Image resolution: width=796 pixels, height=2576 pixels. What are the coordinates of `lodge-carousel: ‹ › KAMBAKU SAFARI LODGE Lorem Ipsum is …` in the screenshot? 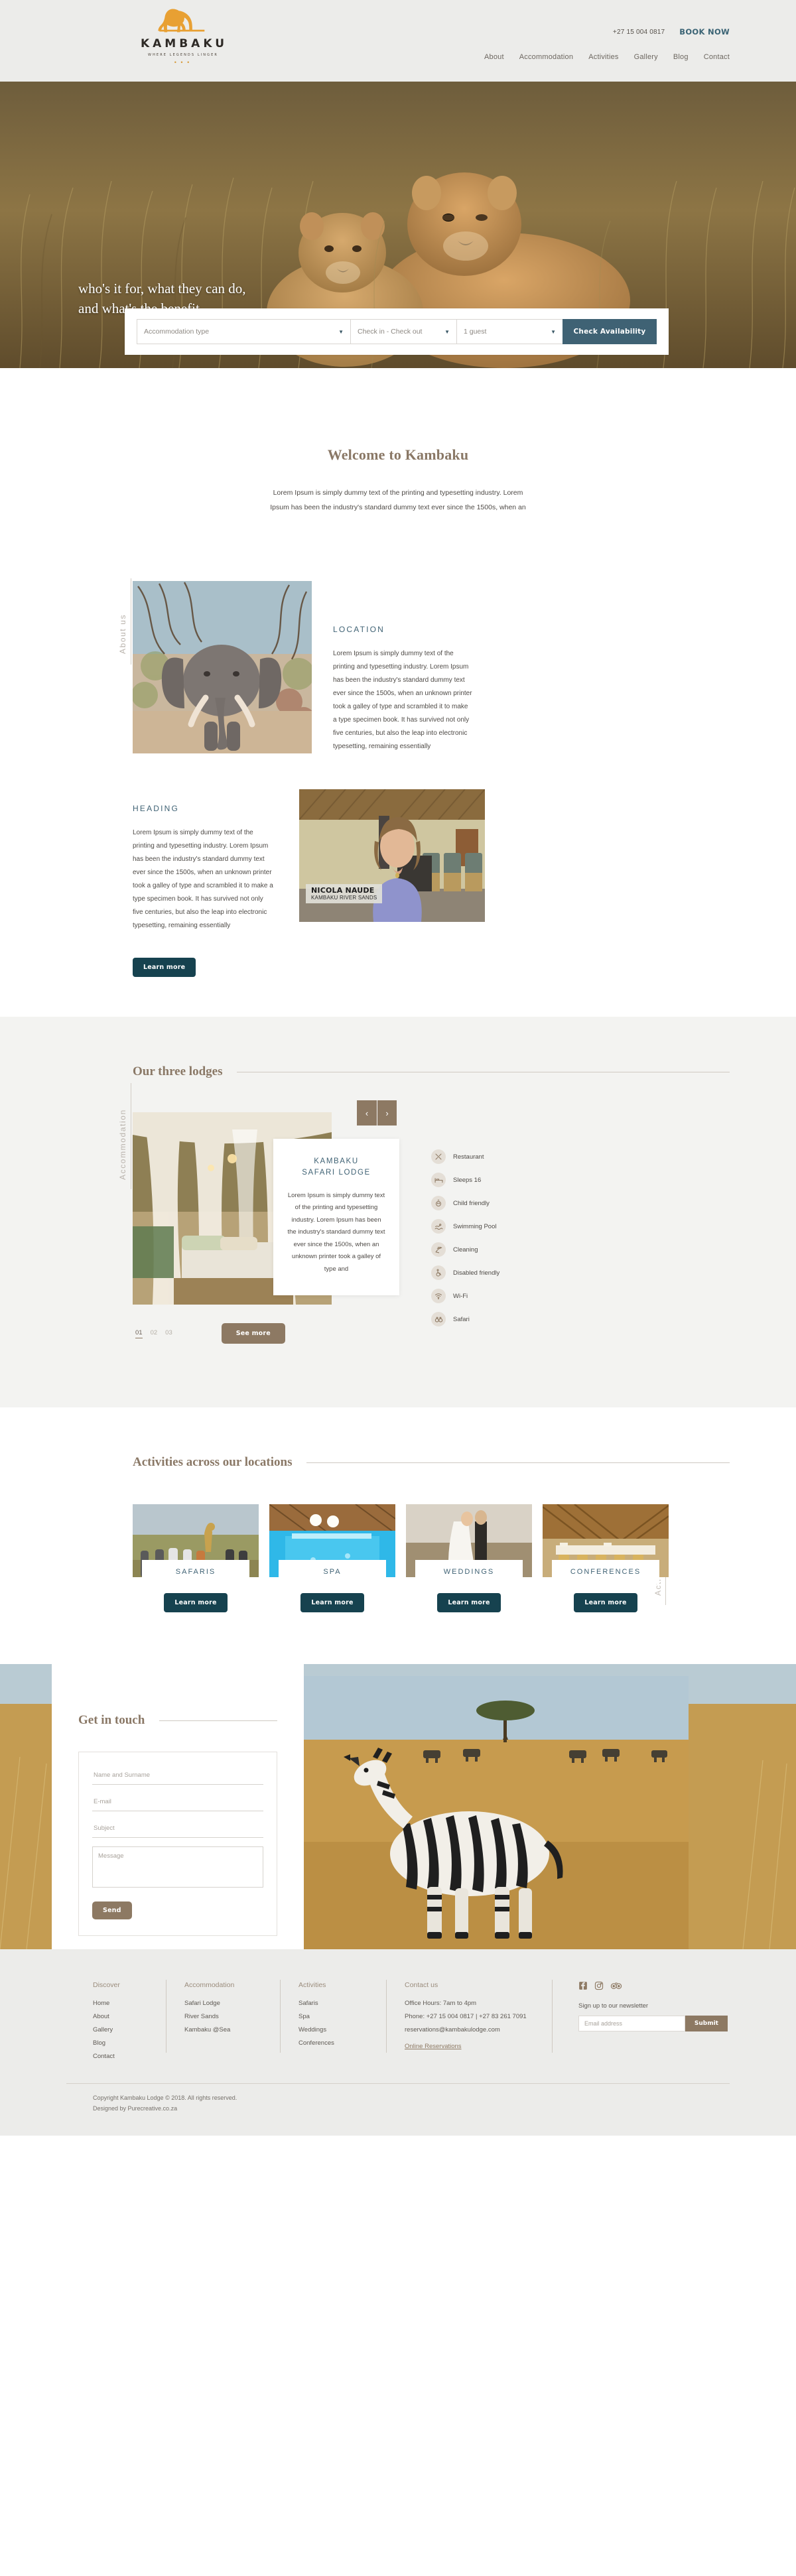 It's located at (431, 1214).